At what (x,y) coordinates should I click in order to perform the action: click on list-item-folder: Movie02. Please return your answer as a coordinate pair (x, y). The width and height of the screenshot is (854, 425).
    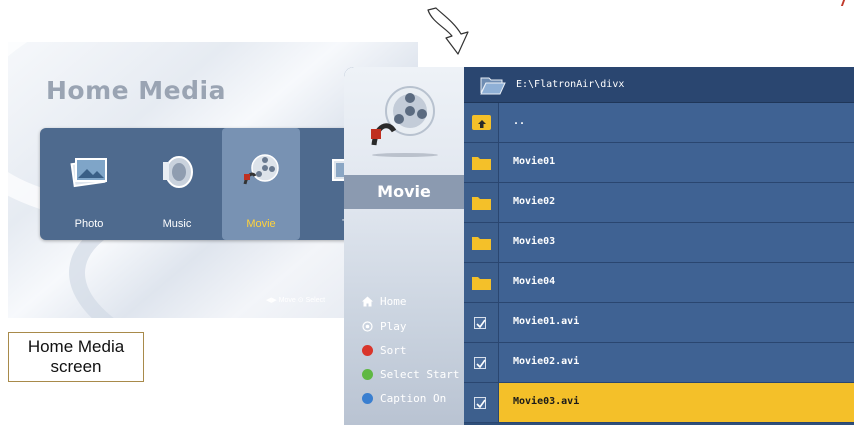
    Looking at the image, I should click on (659, 203).